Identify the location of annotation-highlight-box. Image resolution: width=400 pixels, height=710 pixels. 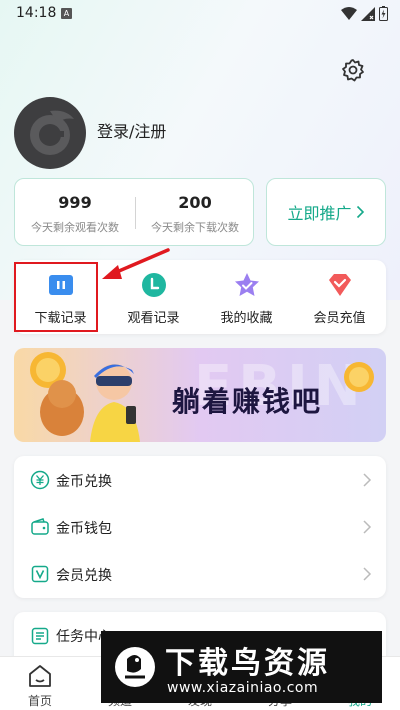
(56, 297).